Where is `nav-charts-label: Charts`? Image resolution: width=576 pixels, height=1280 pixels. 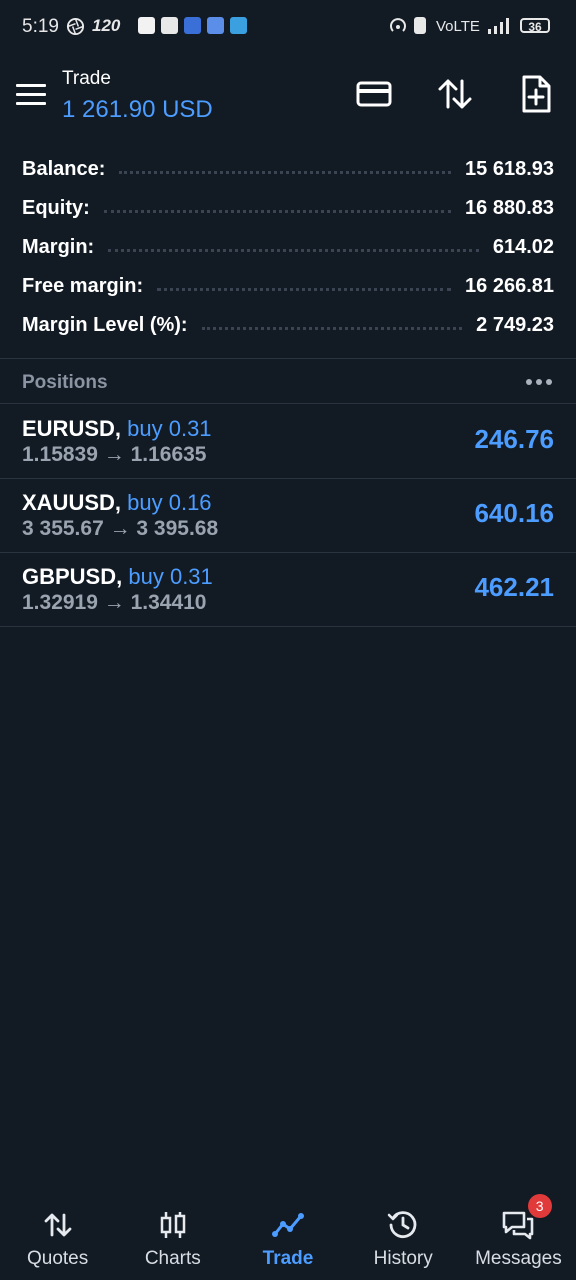 nav-charts-label: Charts is located at coordinates (172, 1258).